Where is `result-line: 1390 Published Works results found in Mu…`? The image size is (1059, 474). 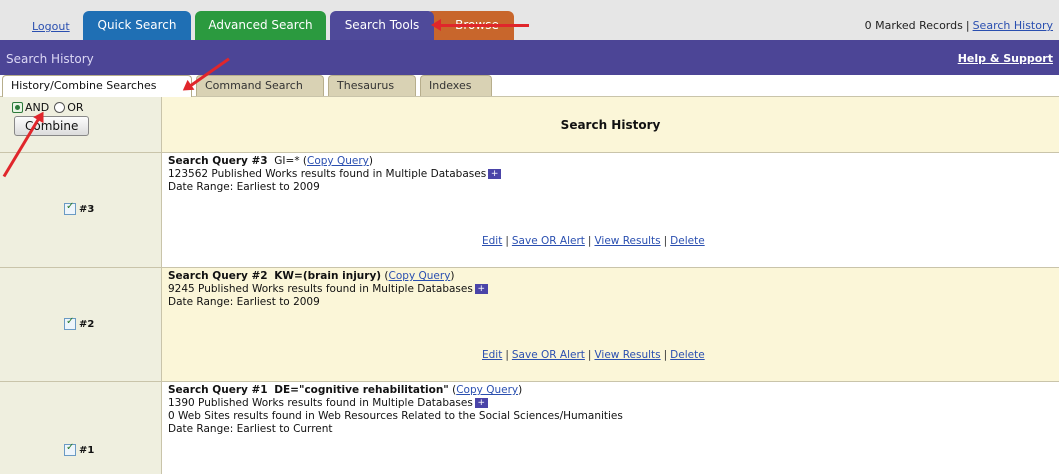 result-line: 1390 Published Works results found in Mu… is located at coordinates (320, 403).